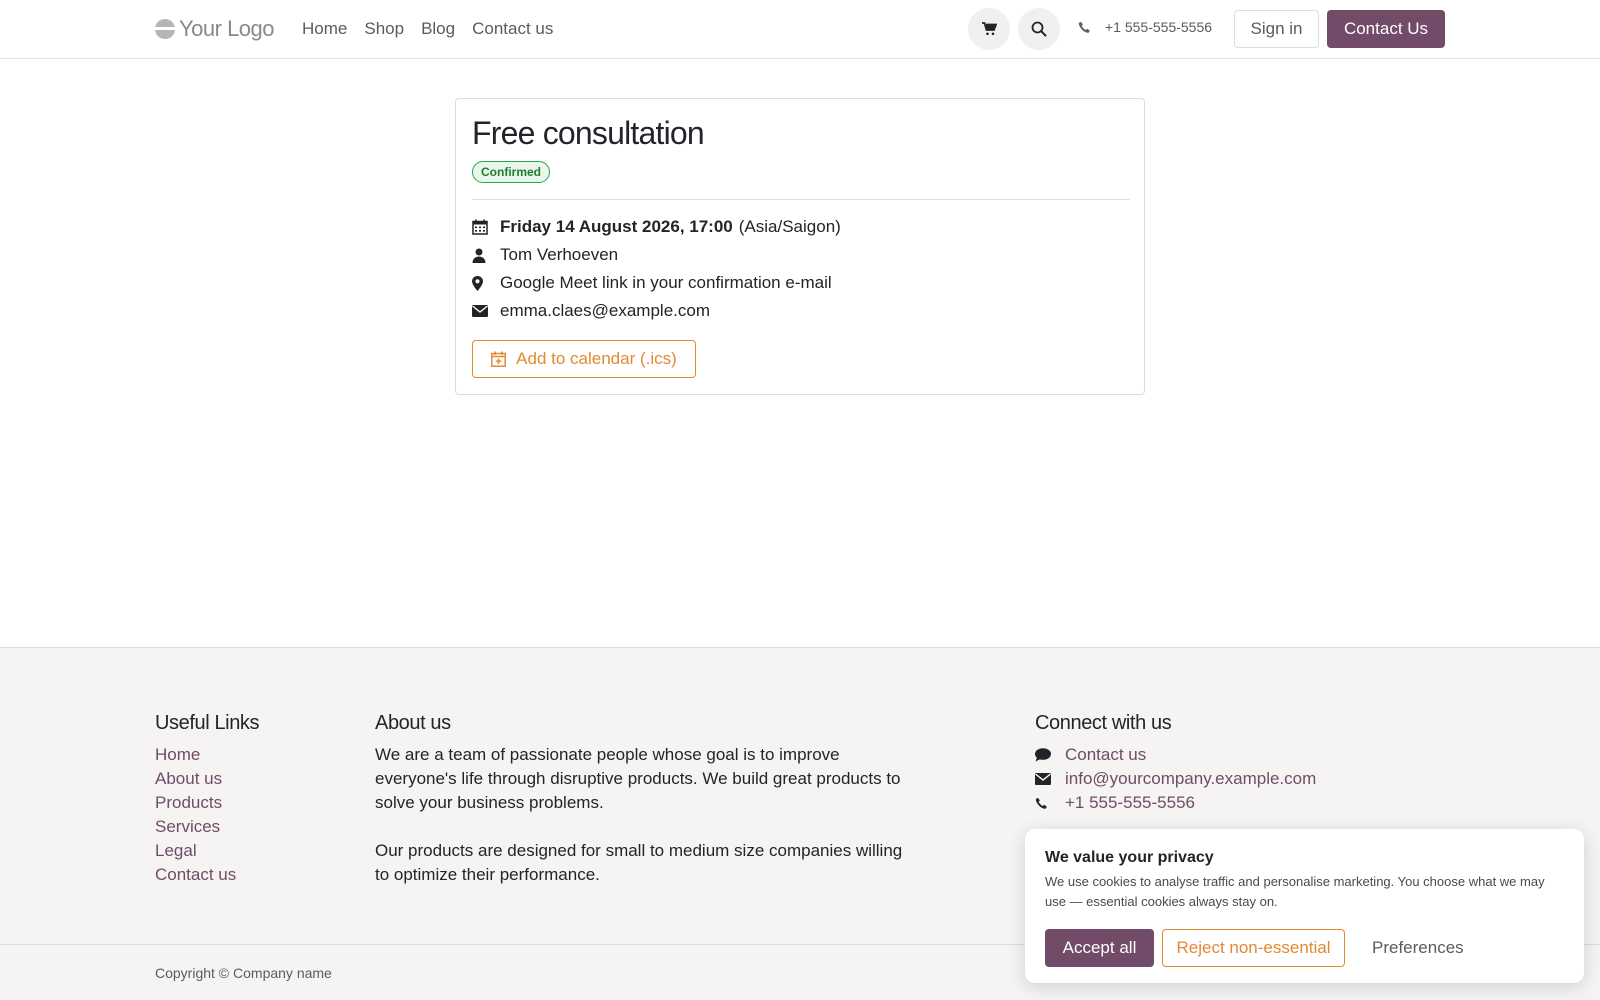  Describe the element at coordinates (1159, 27) in the screenshot. I see `header-phone-number: +1 555-555-5556` at that location.